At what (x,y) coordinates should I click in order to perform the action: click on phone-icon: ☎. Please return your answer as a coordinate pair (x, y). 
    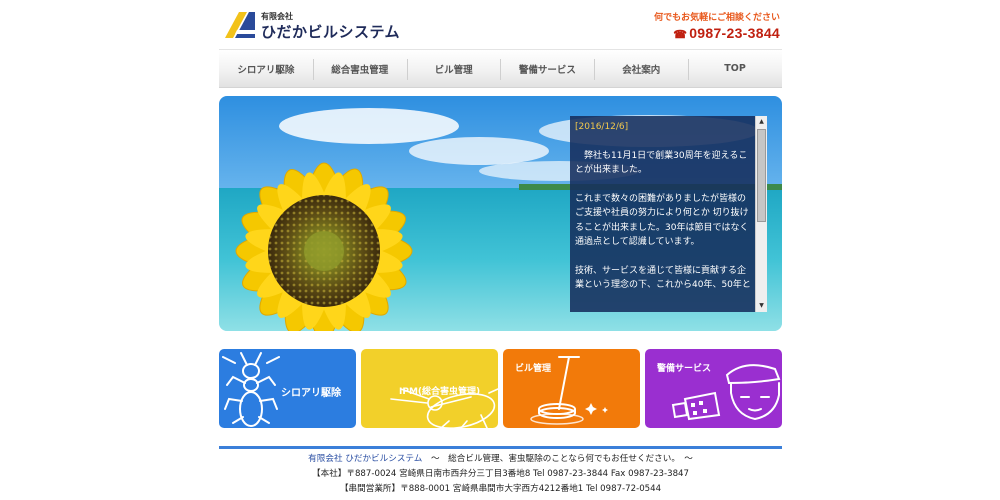
    Looking at the image, I should click on (680, 35).